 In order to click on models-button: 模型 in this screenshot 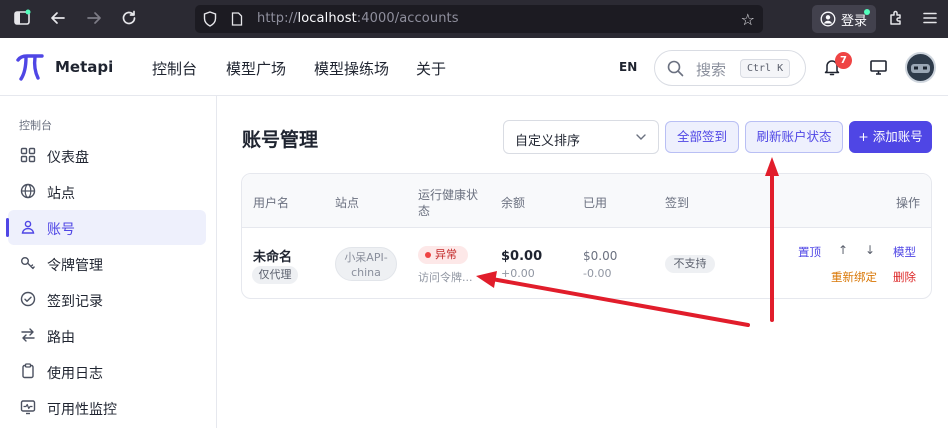, I will do `click(904, 252)`.